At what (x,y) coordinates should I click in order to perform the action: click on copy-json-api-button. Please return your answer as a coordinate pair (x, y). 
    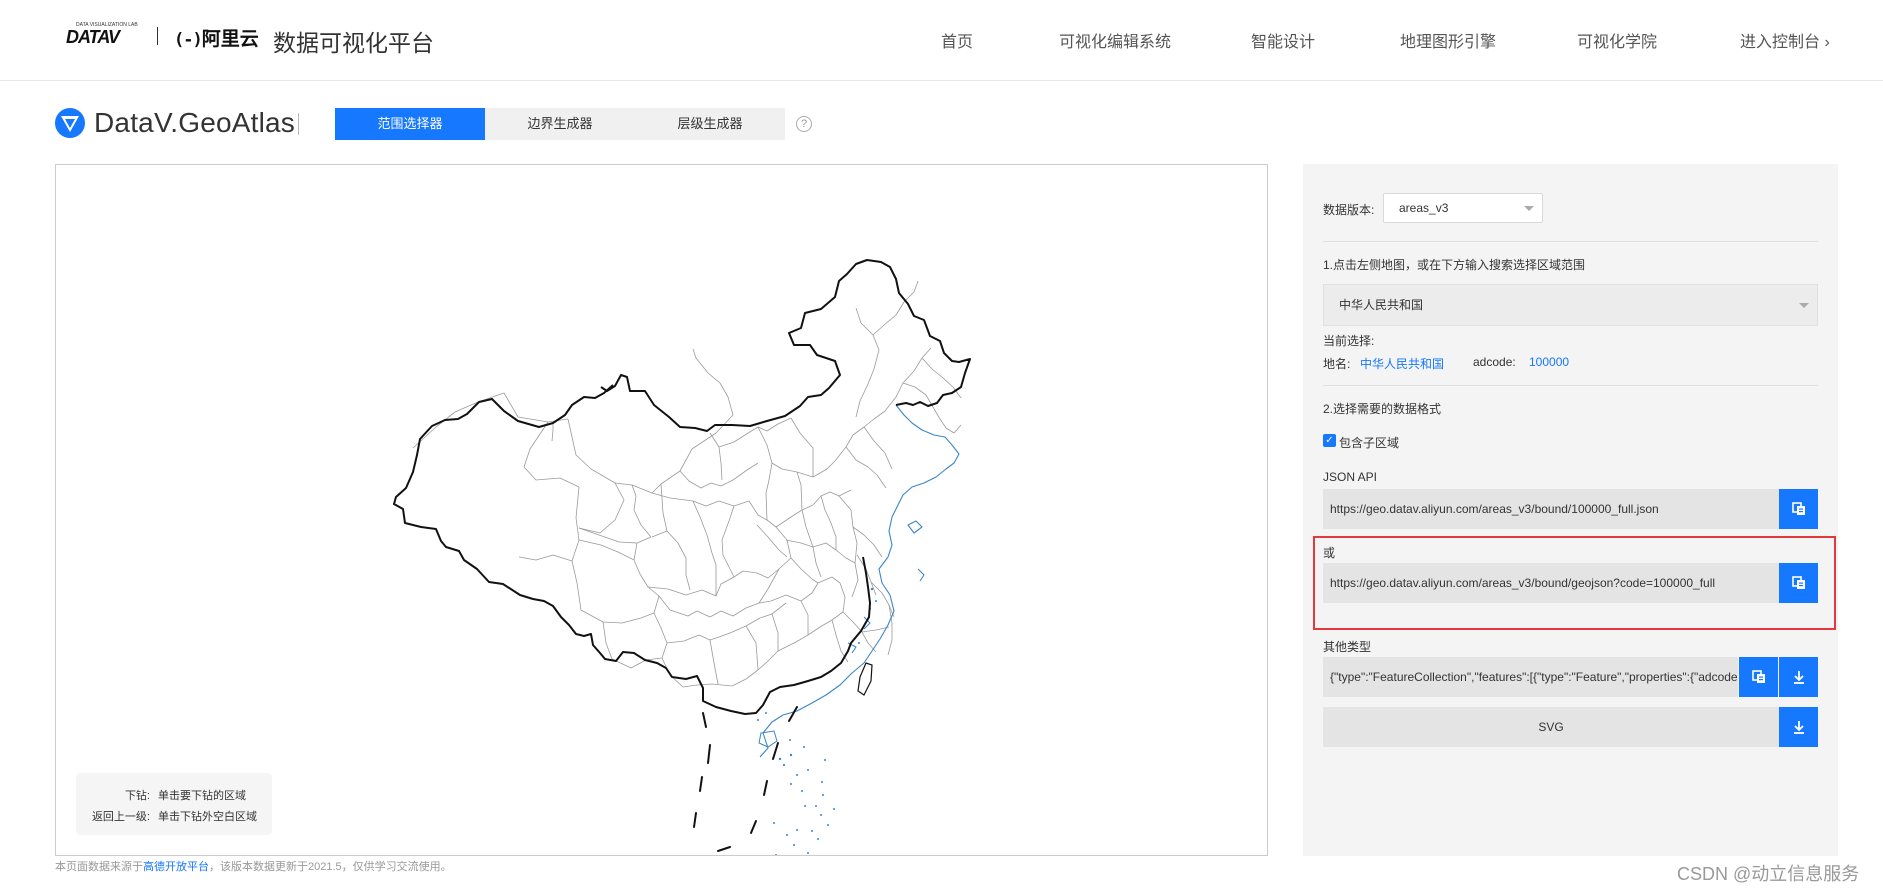
    Looking at the image, I should click on (1798, 509).